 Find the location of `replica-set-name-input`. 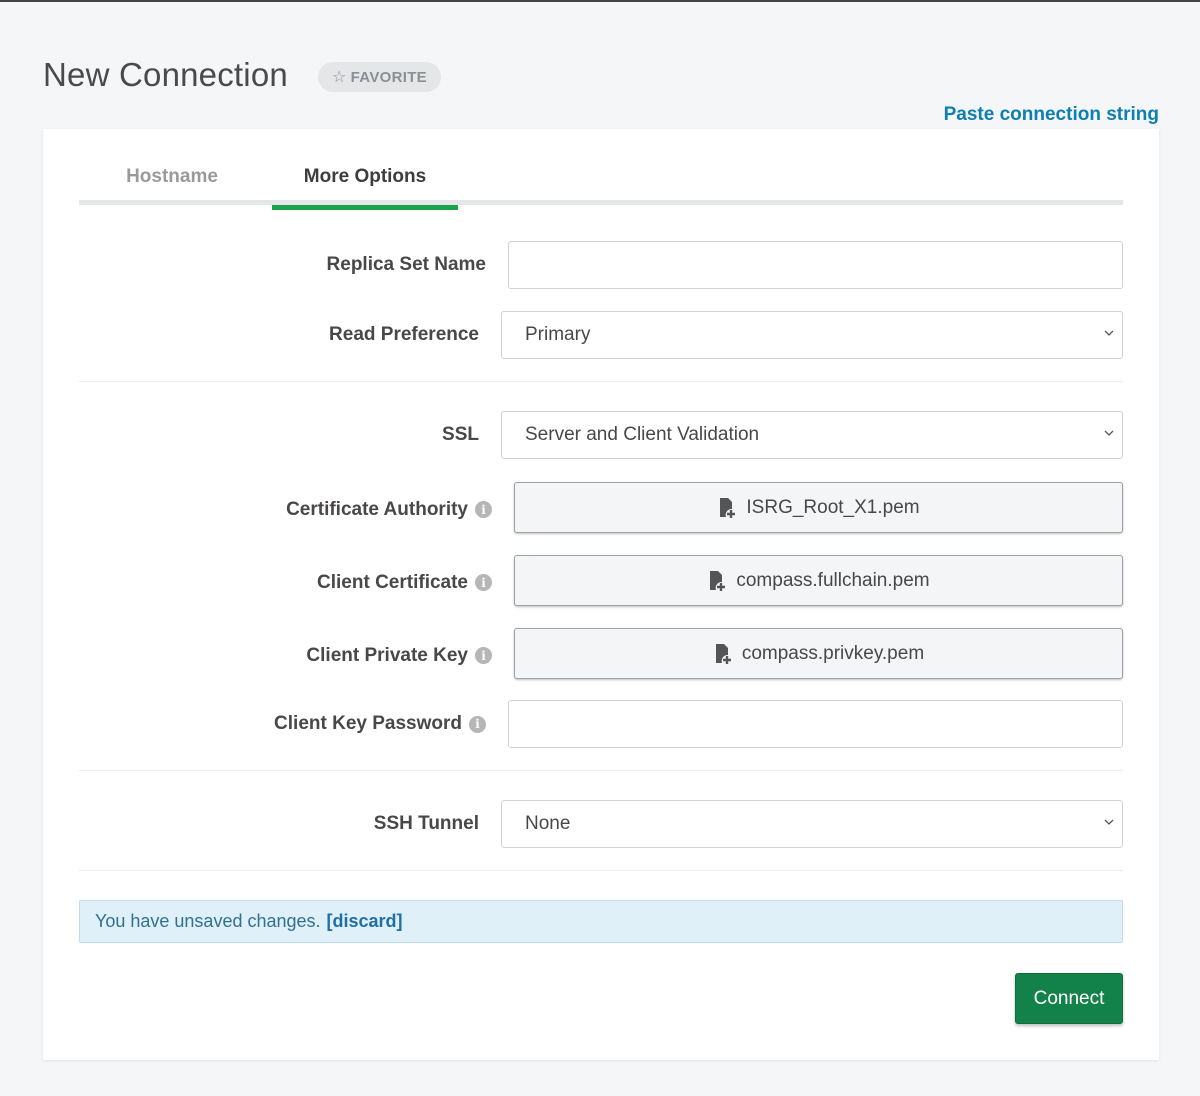

replica-set-name-input is located at coordinates (815, 265).